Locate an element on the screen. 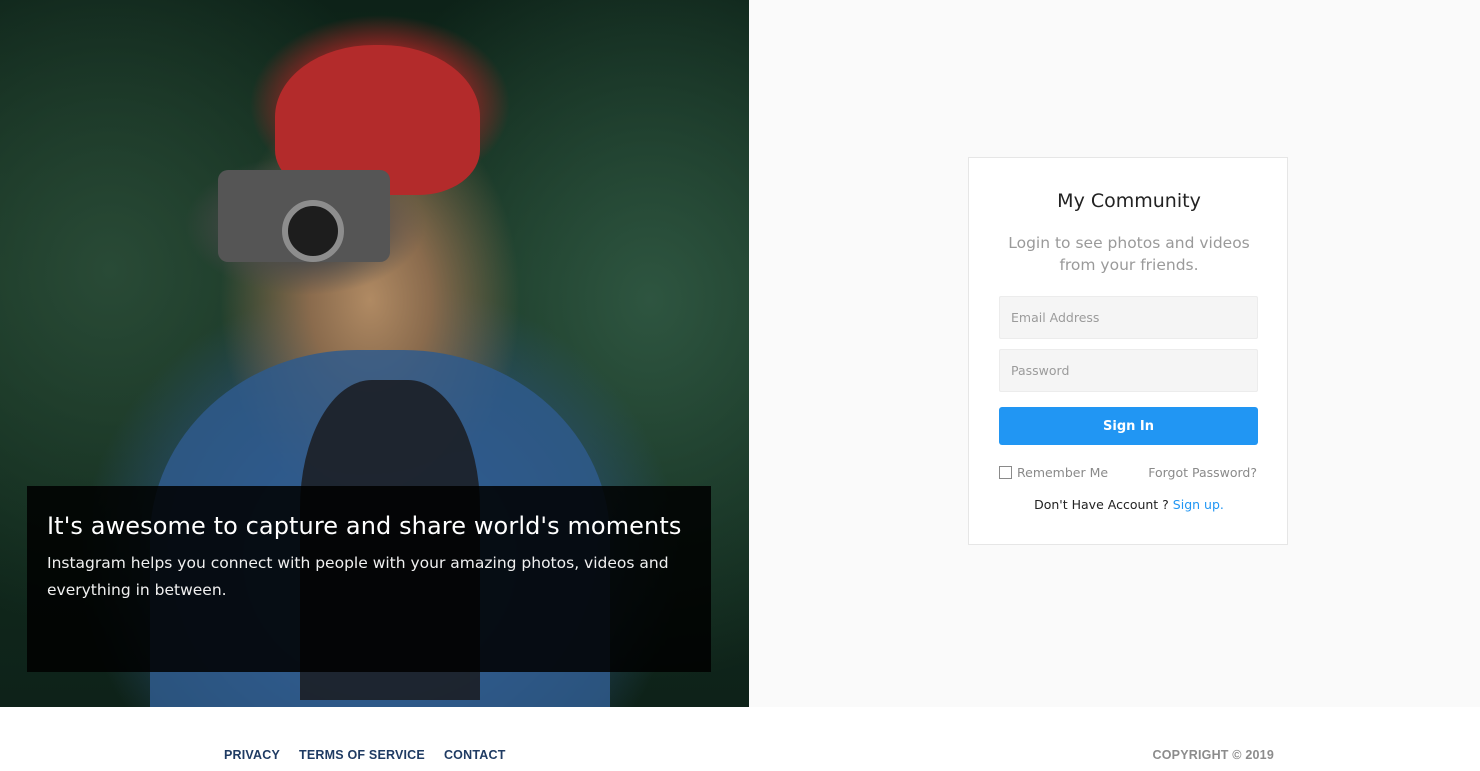 This screenshot has width=1480, height=771. password-field is located at coordinates (1128, 370).